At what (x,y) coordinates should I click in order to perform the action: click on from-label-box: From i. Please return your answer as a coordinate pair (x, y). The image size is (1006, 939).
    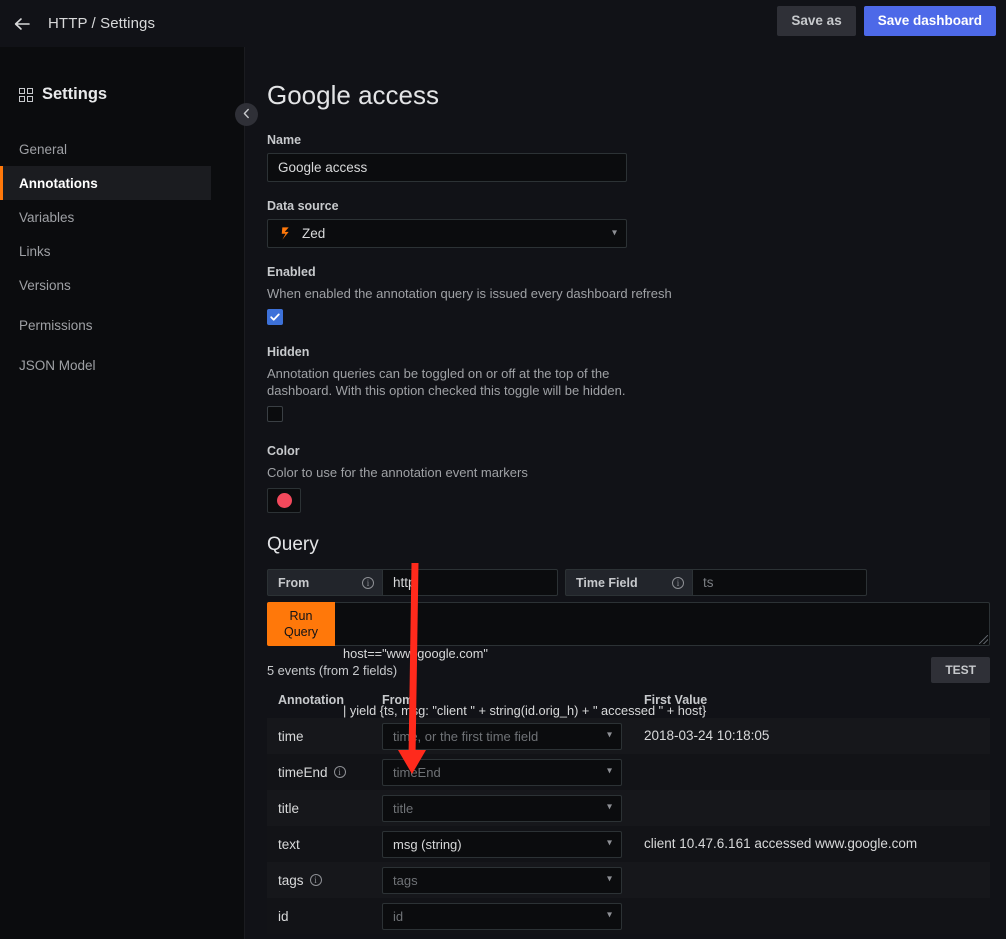
    Looking at the image, I should click on (325, 582).